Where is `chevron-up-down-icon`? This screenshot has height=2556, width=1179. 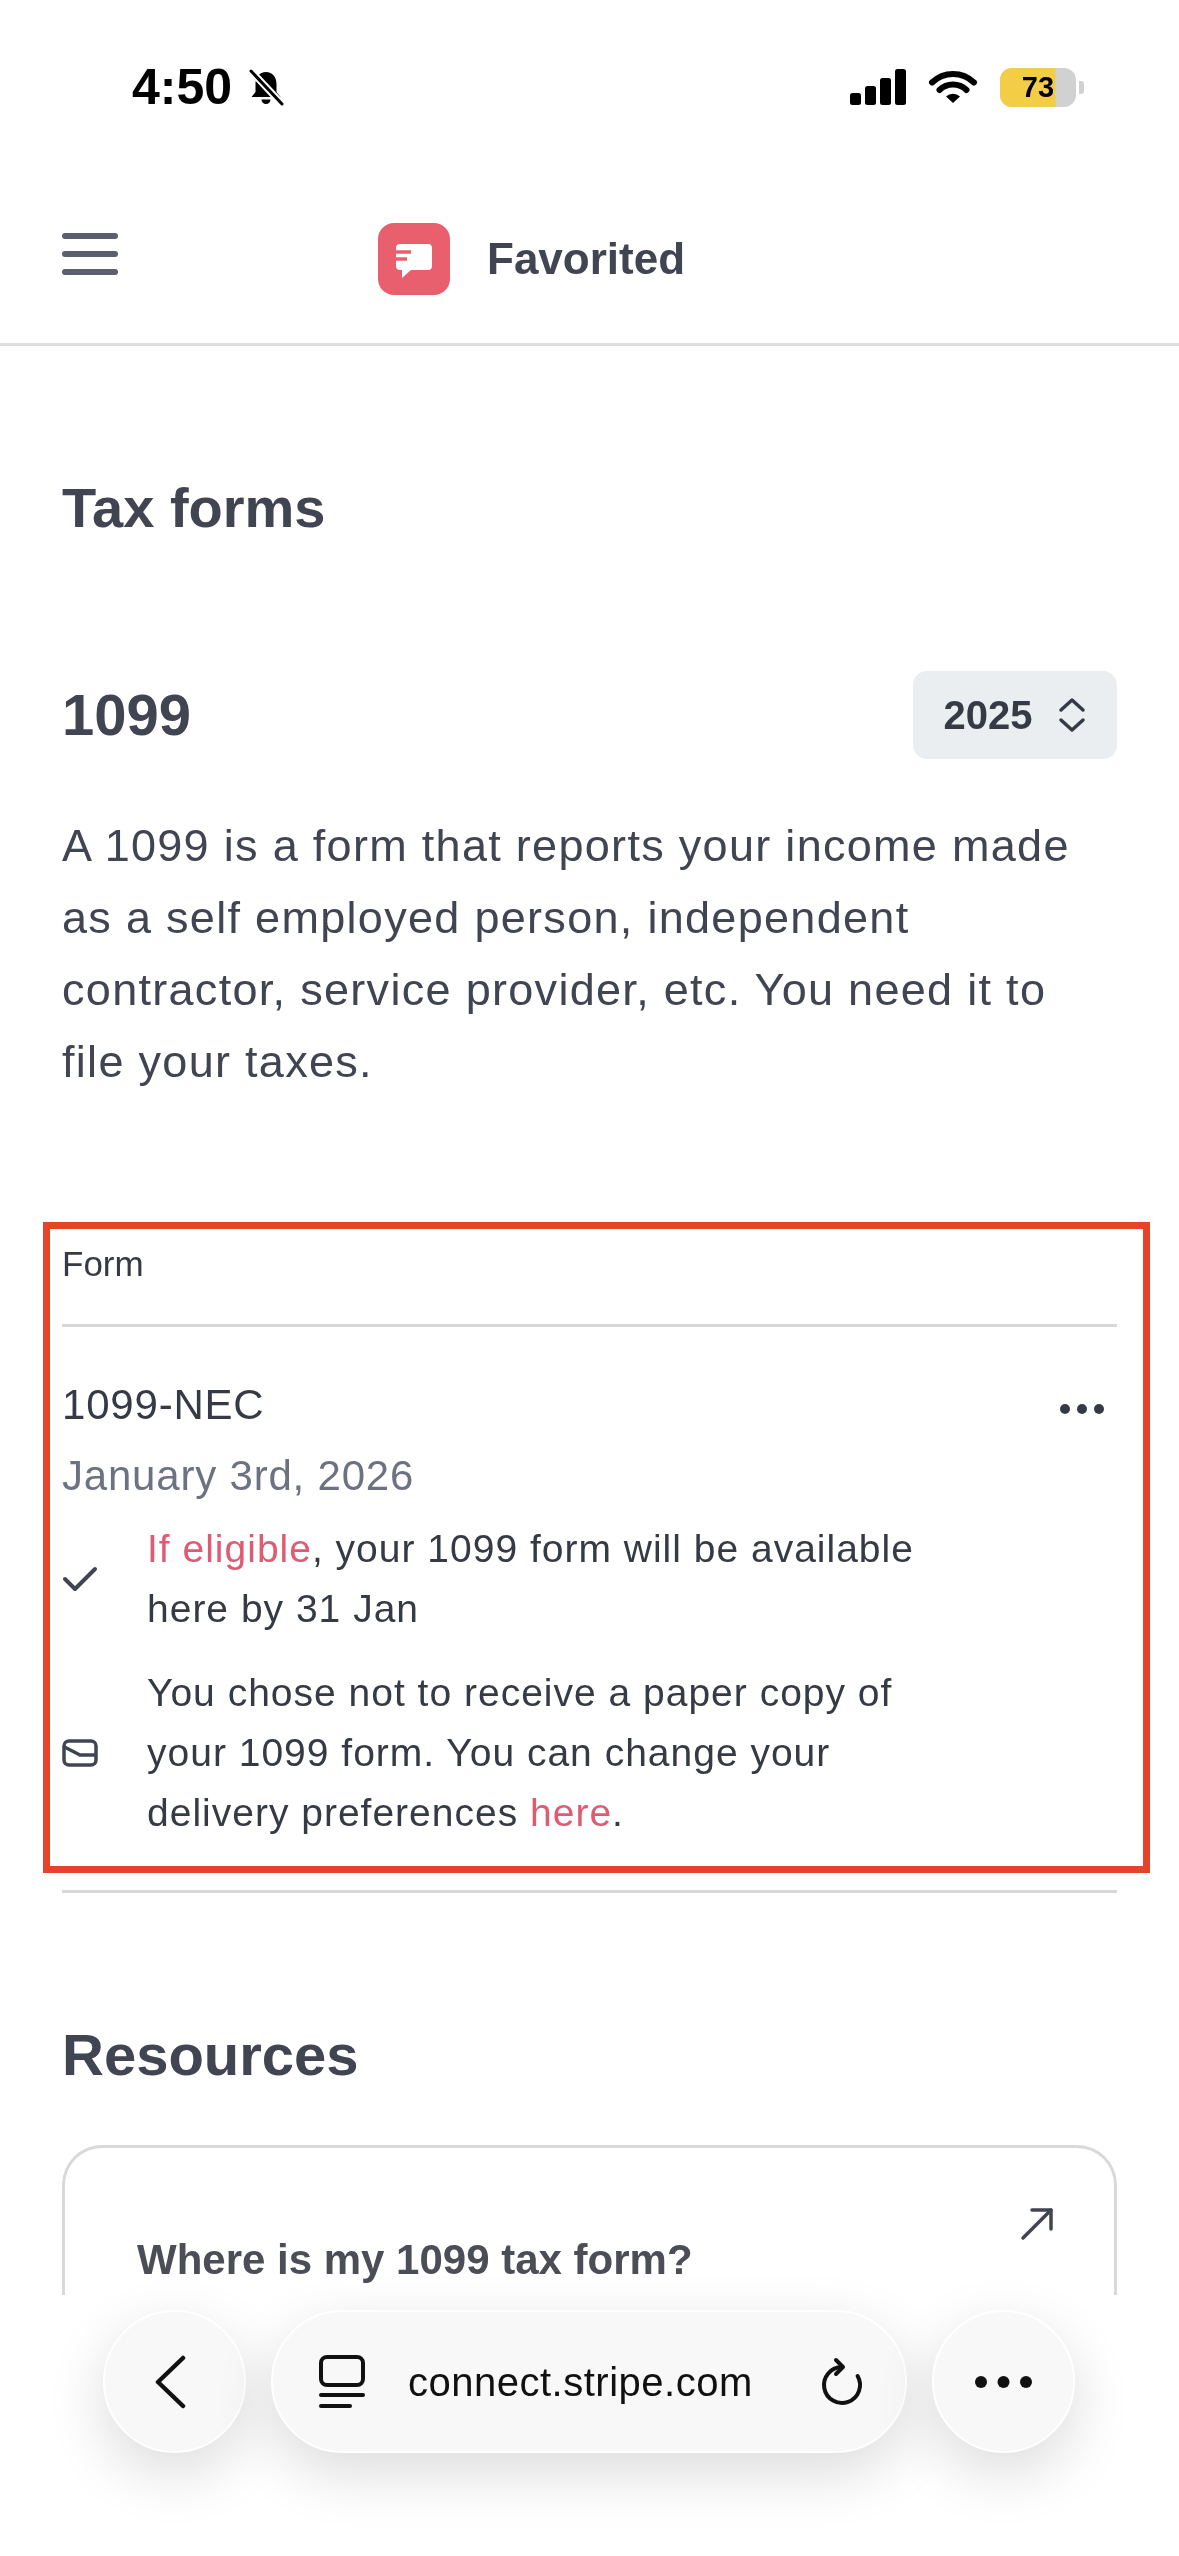
chevron-up-down-icon is located at coordinates (1072, 715).